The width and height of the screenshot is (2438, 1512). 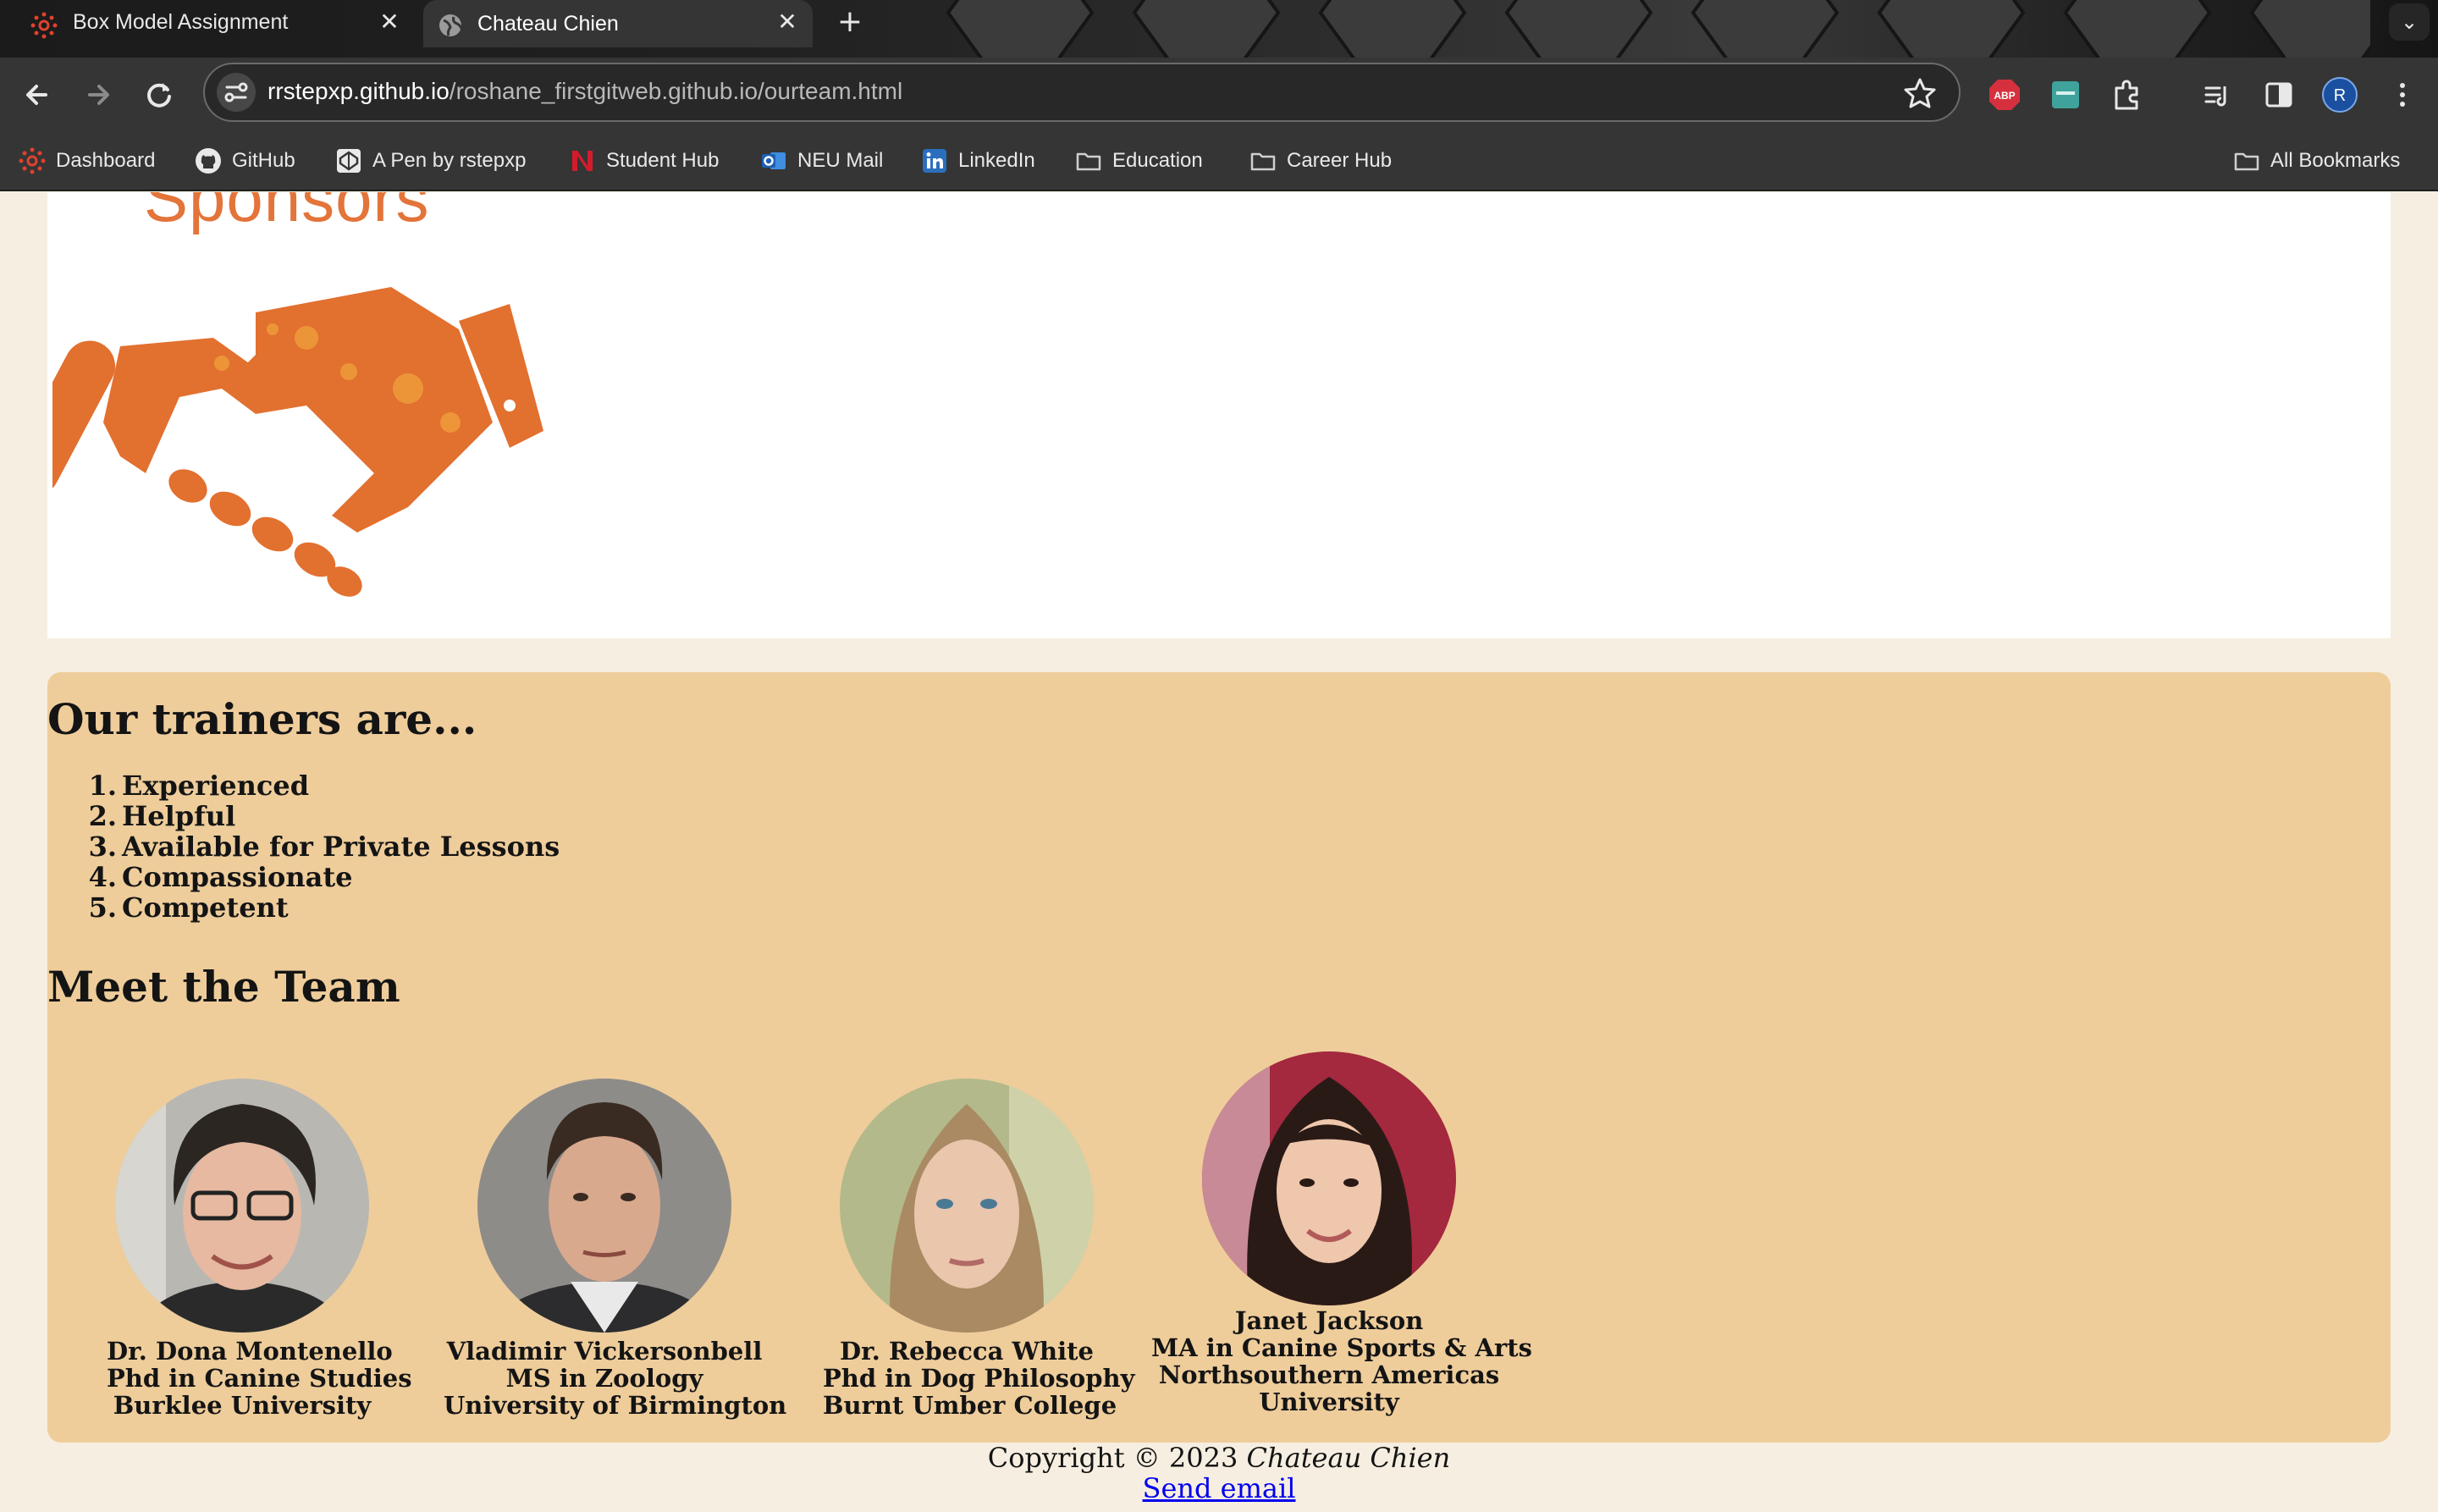 What do you see at coordinates (1329, 1402) in the screenshot?
I see `team-member-school-line2: University` at bounding box center [1329, 1402].